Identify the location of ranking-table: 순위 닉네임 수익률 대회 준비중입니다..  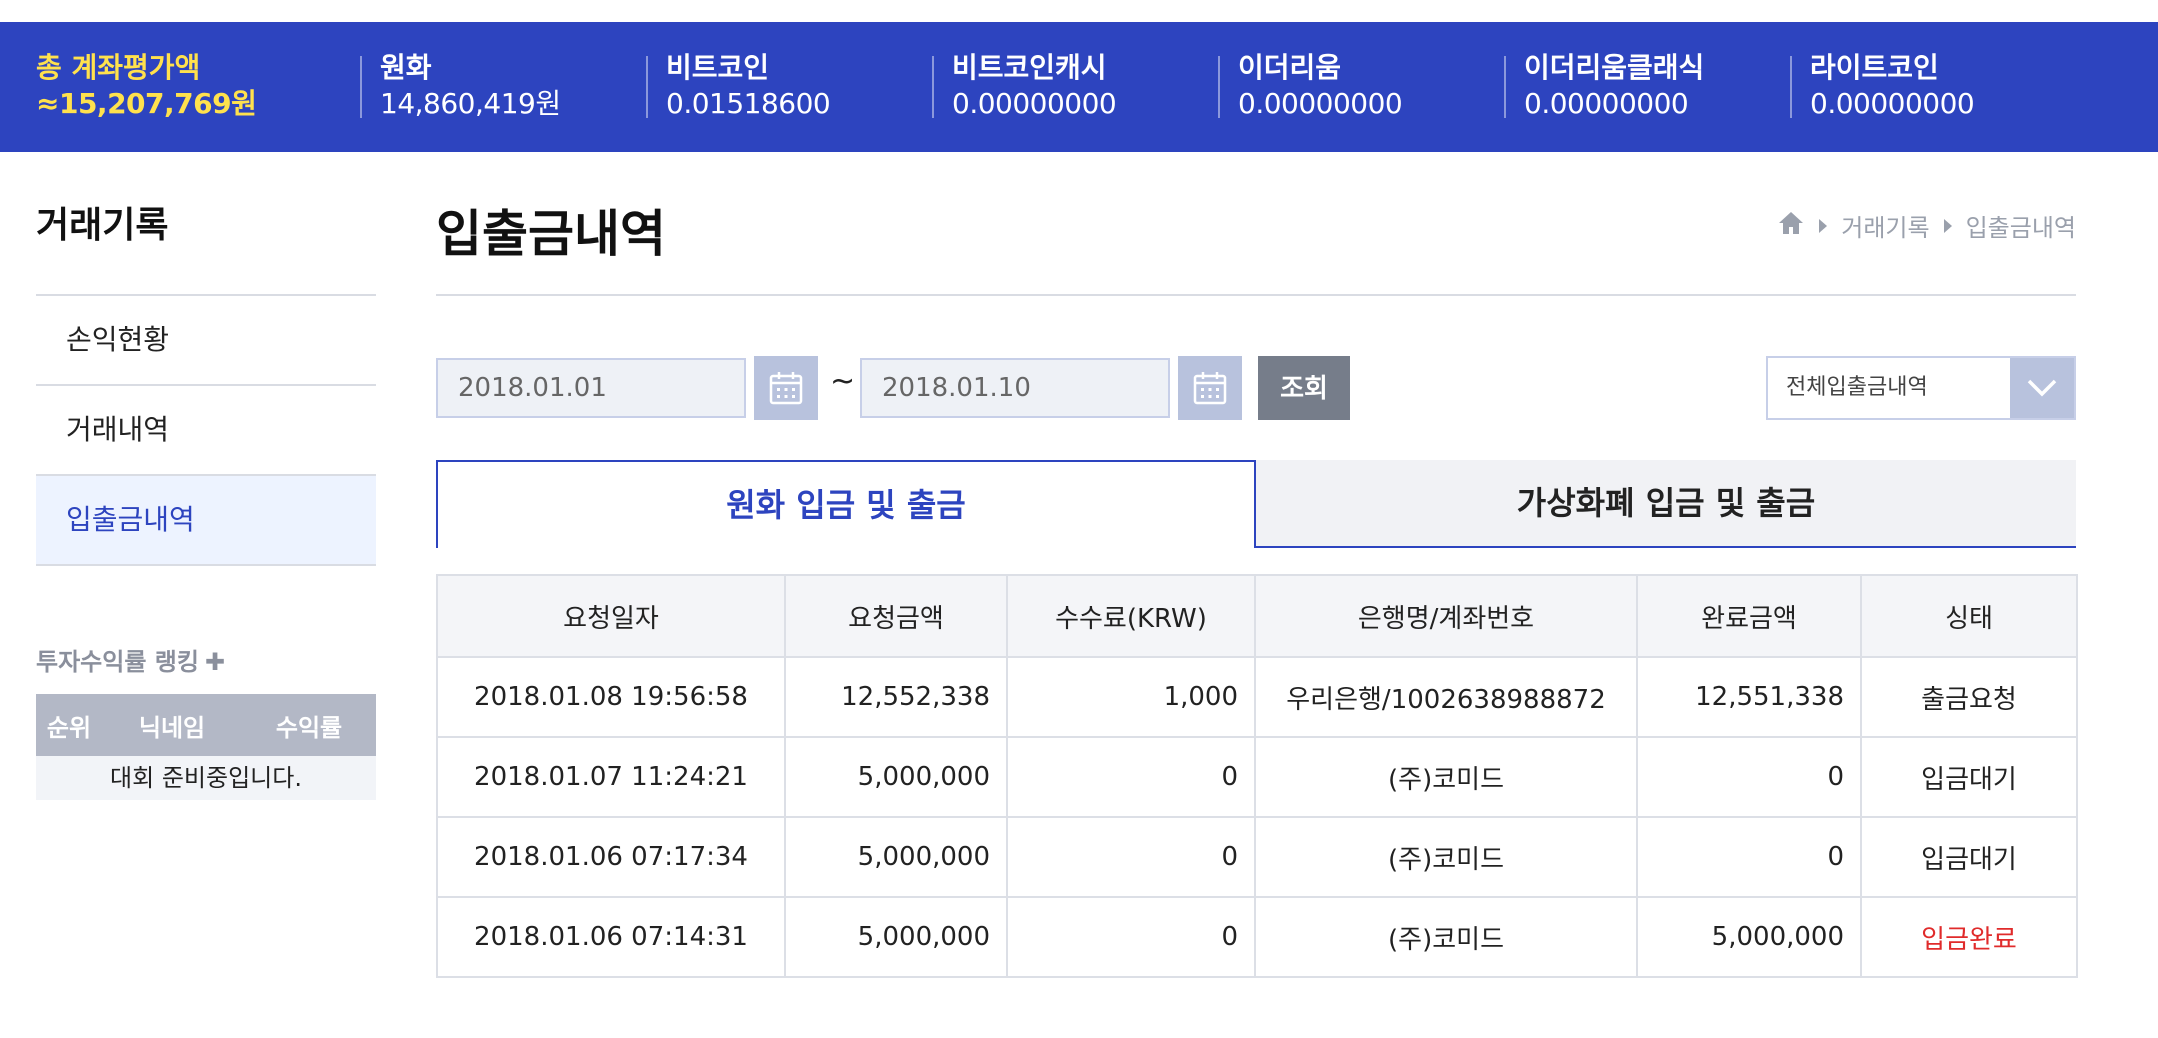
(206, 747).